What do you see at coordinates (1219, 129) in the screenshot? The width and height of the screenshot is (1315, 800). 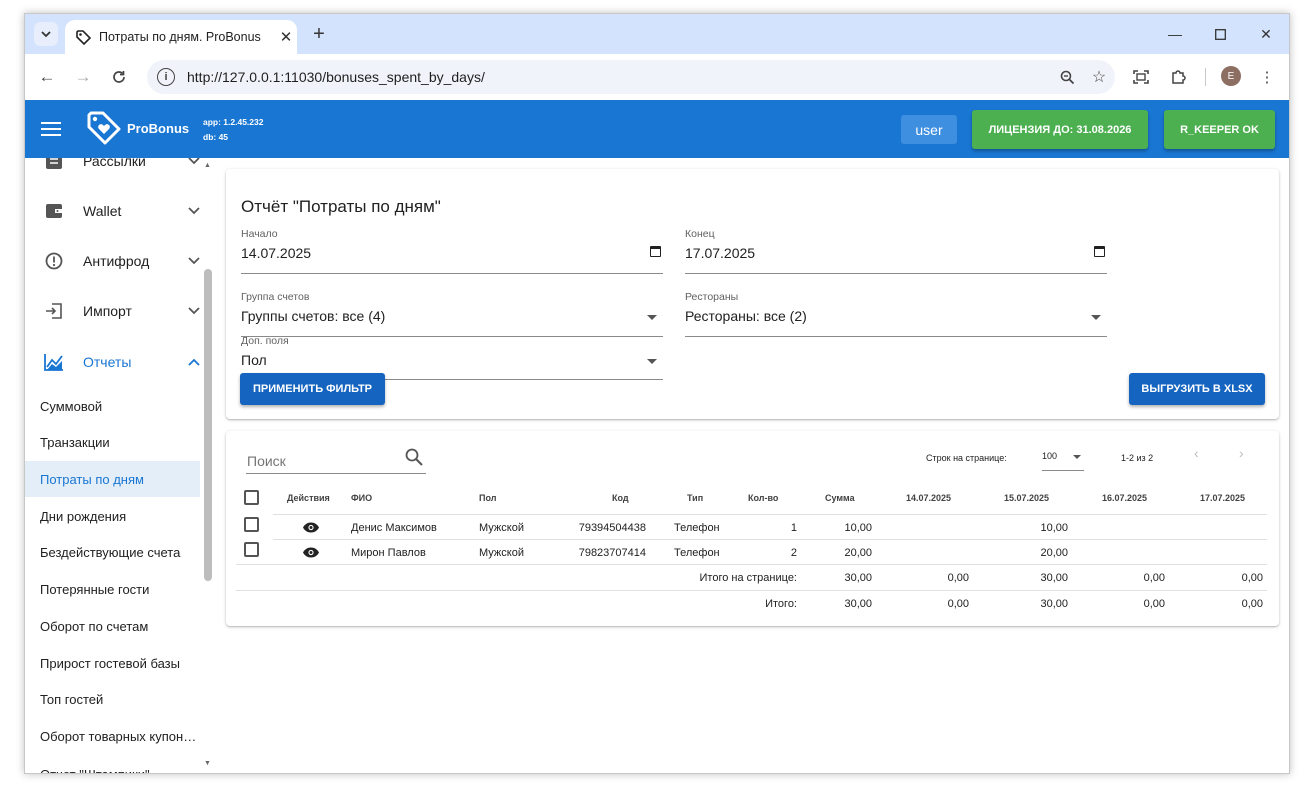 I see `rkeeper-status-button: R_KEEPER OK` at bounding box center [1219, 129].